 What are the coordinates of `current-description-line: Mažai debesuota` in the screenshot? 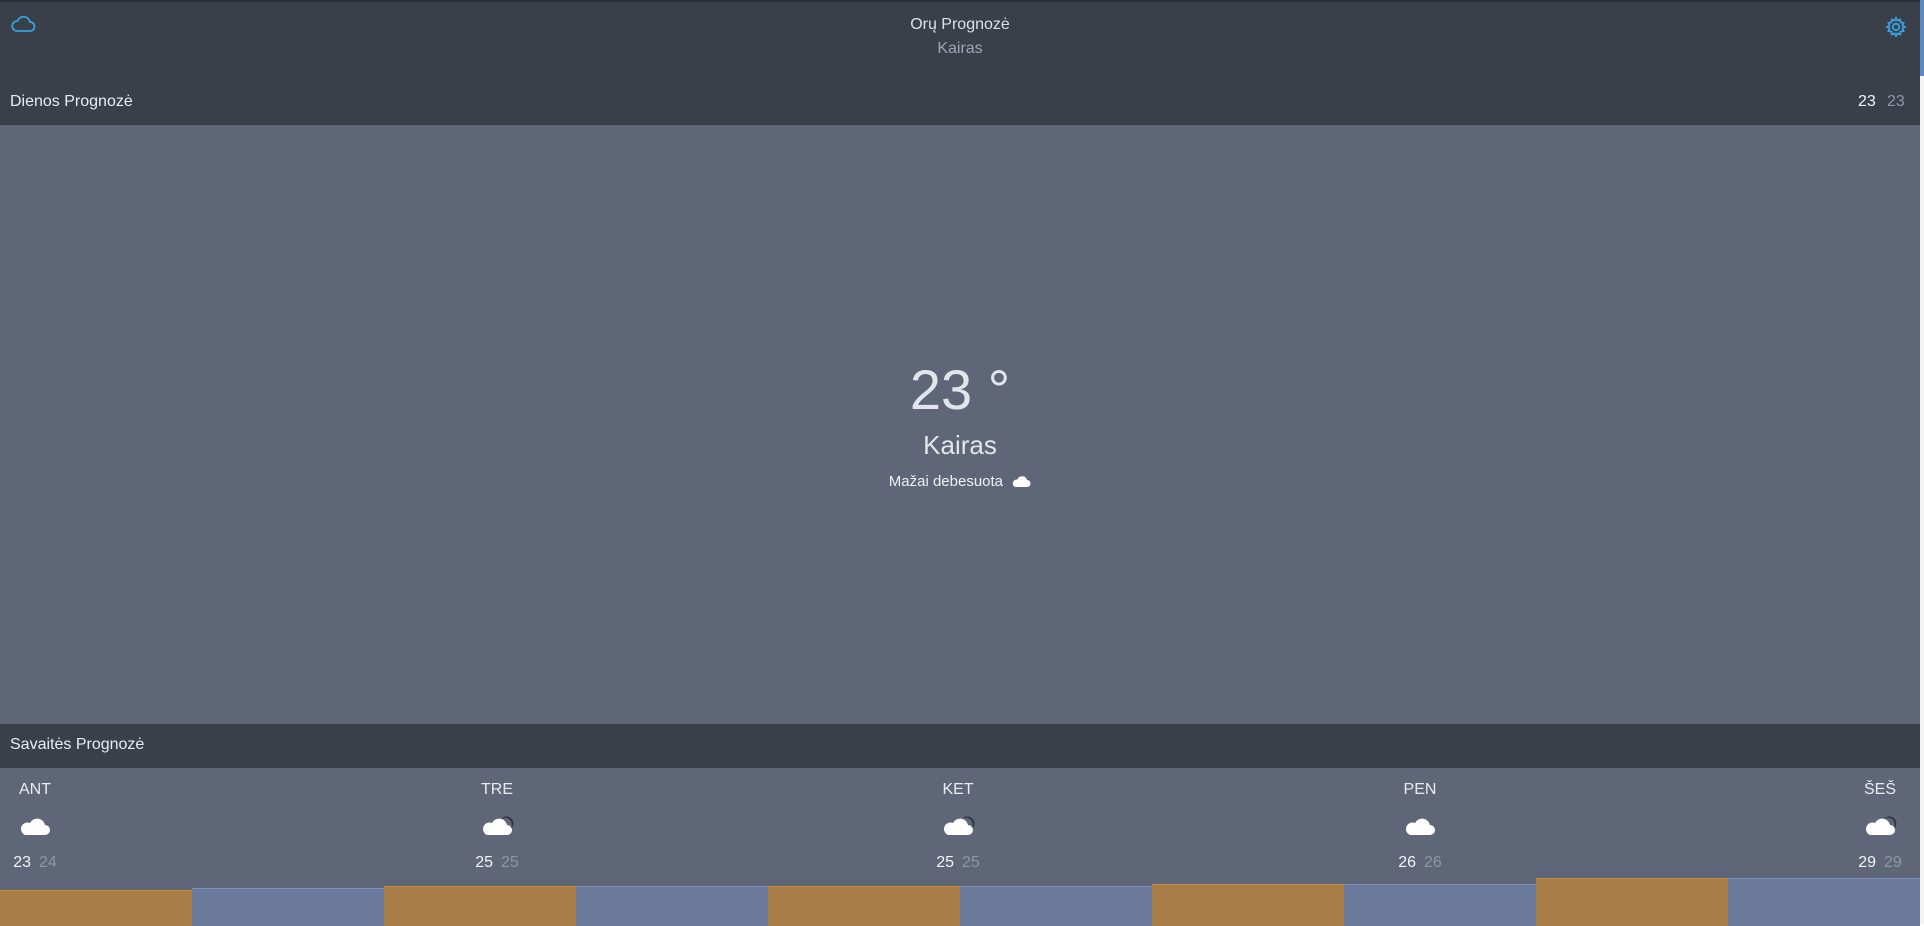 It's located at (960, 481).